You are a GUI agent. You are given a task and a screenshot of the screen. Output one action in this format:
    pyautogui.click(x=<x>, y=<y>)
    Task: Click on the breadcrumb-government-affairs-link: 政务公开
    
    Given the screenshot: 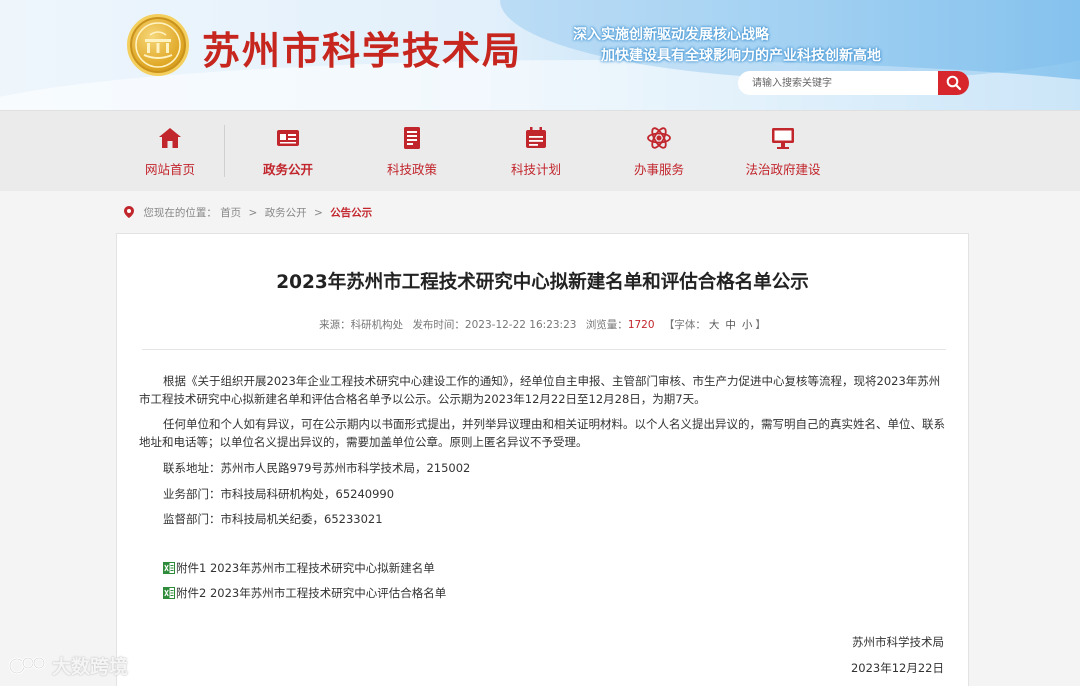 What is the action you would take?
    pyautogui.click(x=286, y=213)
    